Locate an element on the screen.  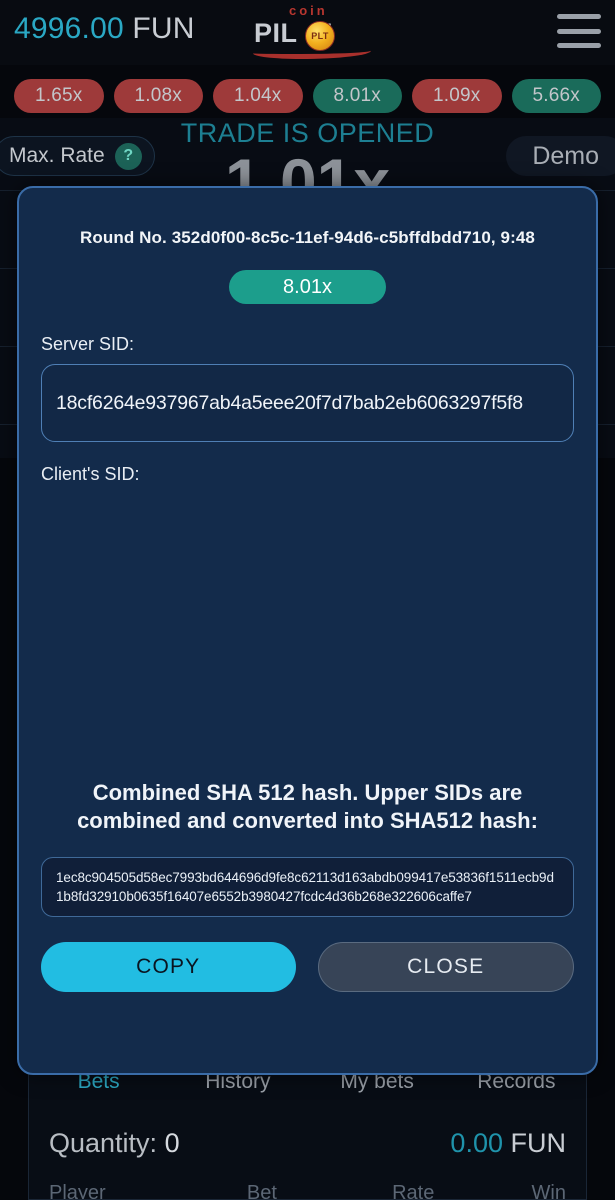
round-multiplier-badge: 8.01x is located at coordinates (307, 287).